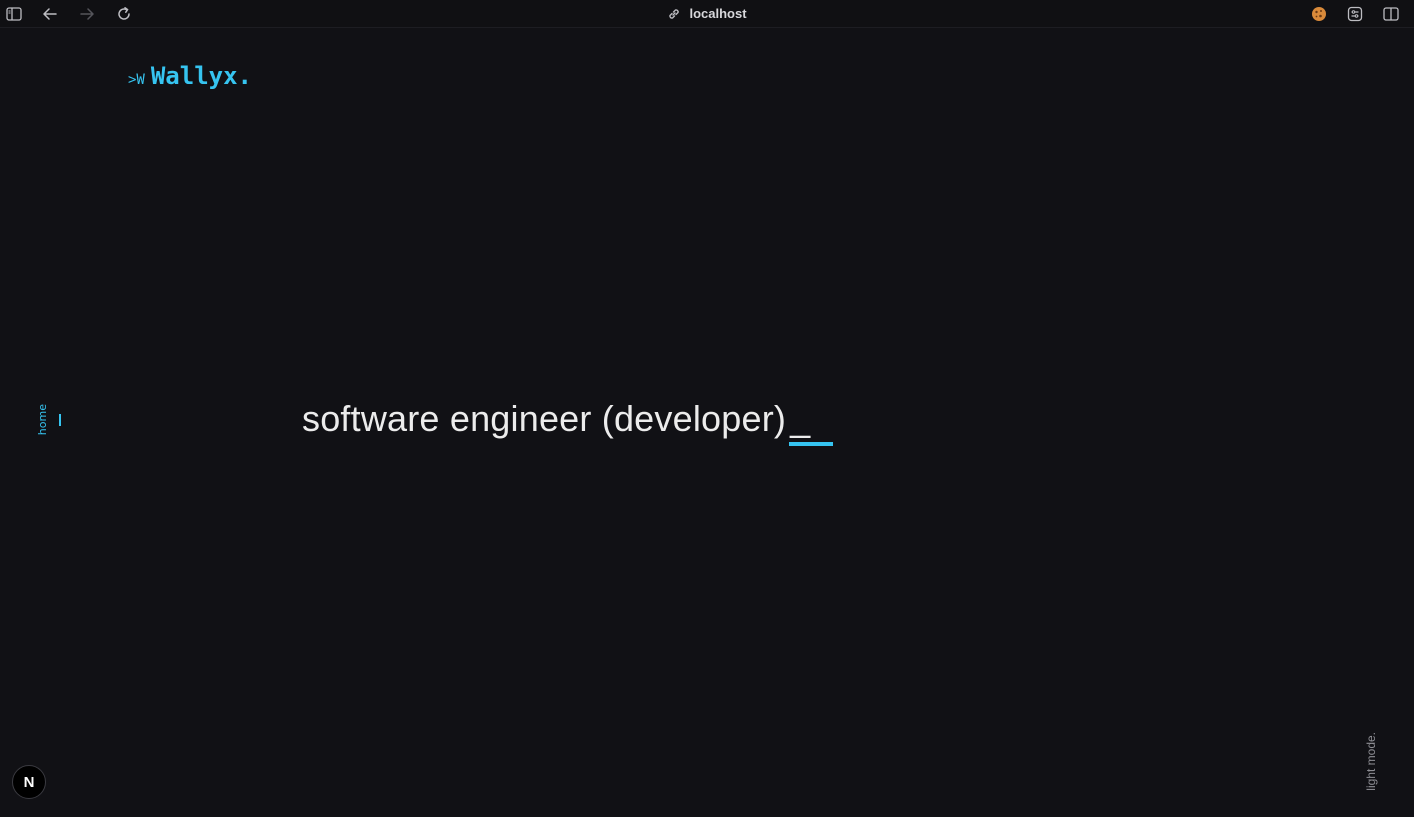  What do you see at coordinates (544, 418) in the screenshot?
I see `hero-title: software engineer (developer)` at bounding box center [544, 418].